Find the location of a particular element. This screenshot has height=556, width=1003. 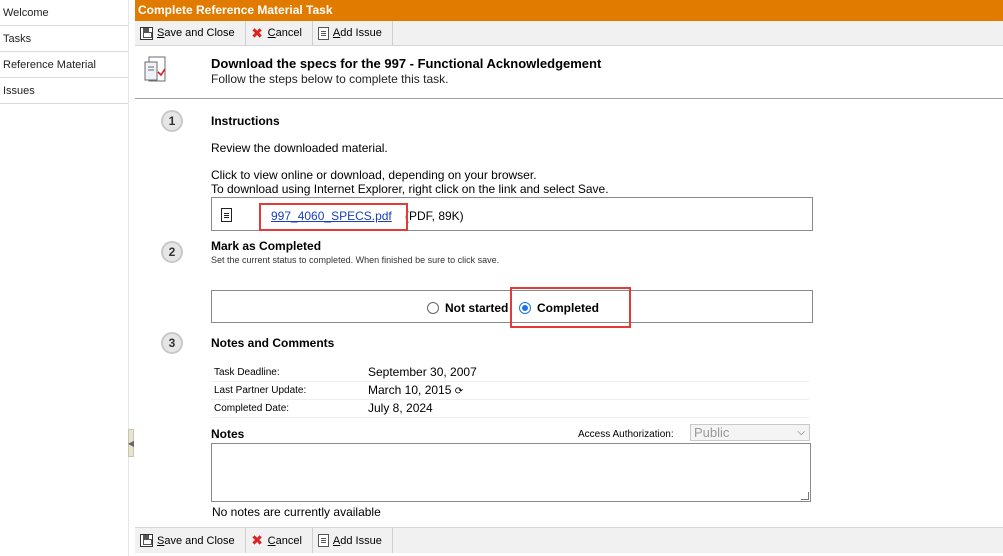

cancel-button-bottom: ✖ Cancel is located at coordinates (279, 540).